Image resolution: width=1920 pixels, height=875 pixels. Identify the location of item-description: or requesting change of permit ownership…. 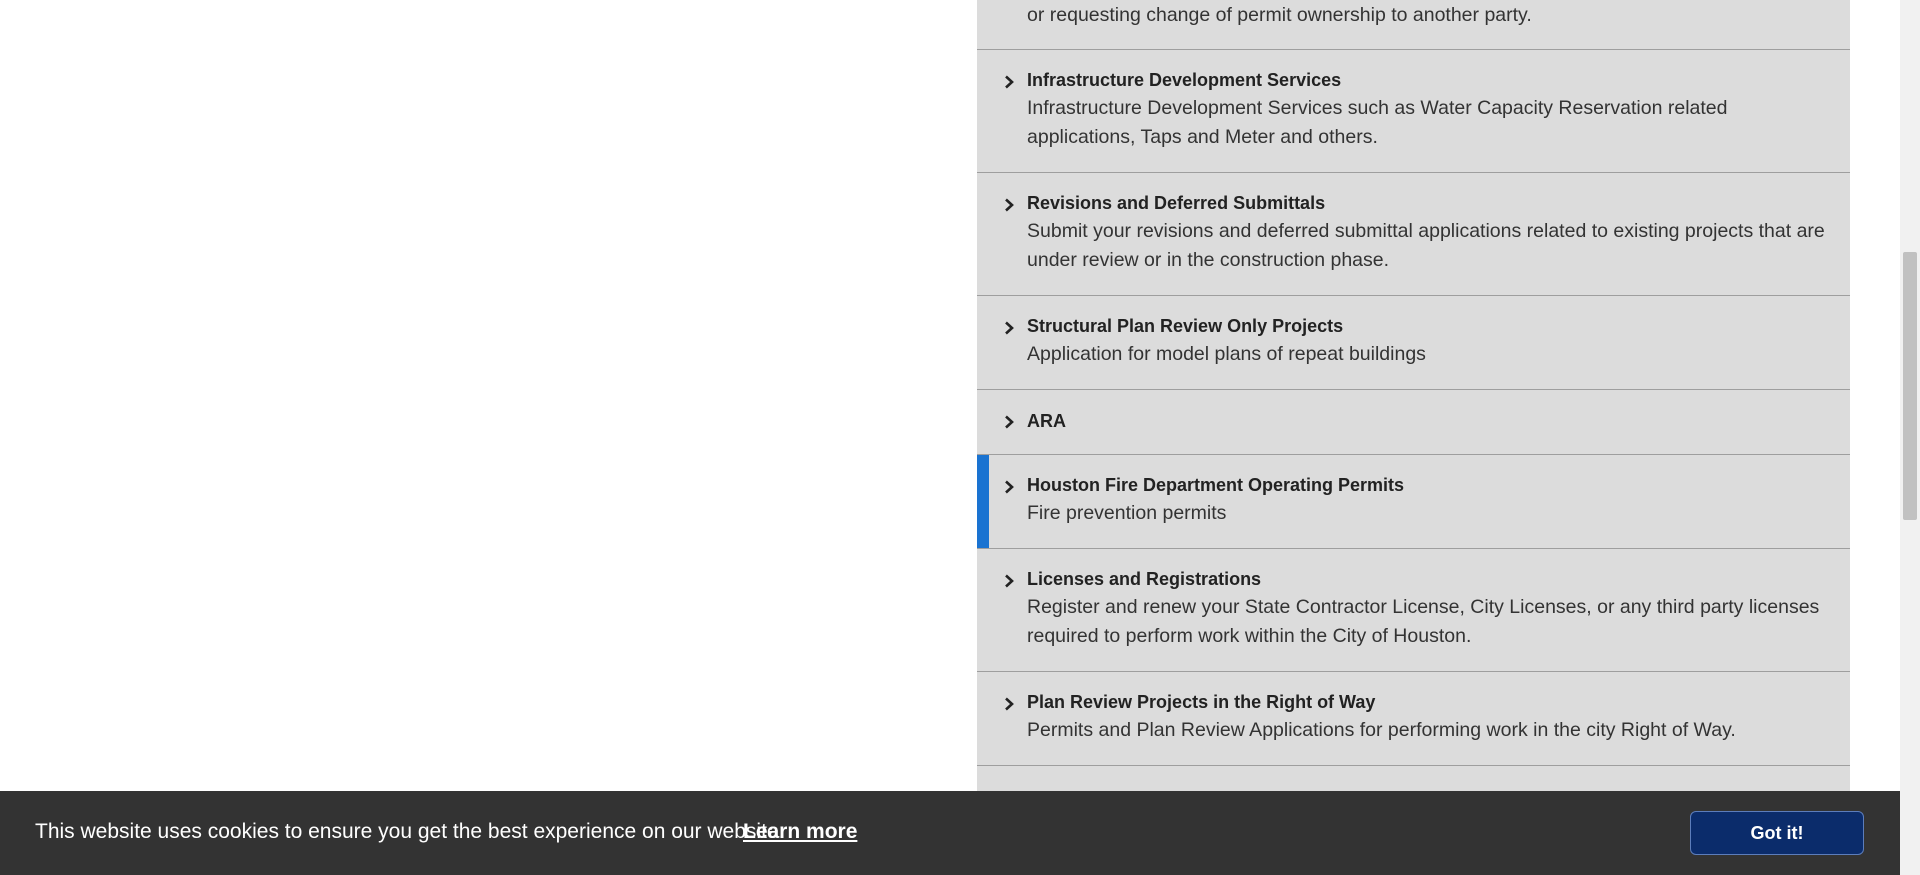
(1279, 15).